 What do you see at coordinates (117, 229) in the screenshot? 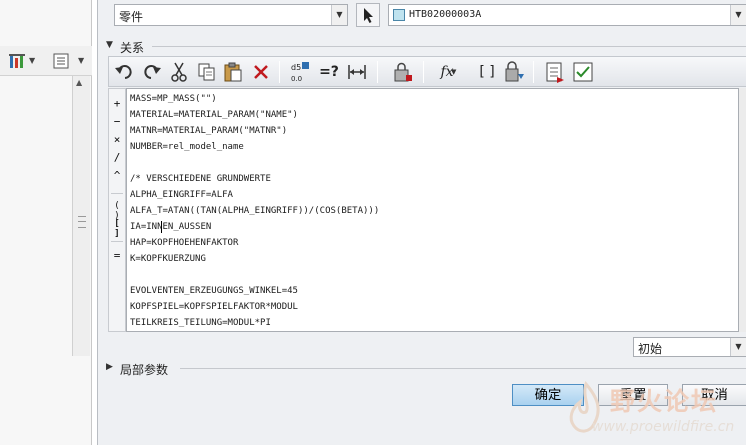
I see `brackets-operator-button: [ ]` at bounding box center [117, 229].